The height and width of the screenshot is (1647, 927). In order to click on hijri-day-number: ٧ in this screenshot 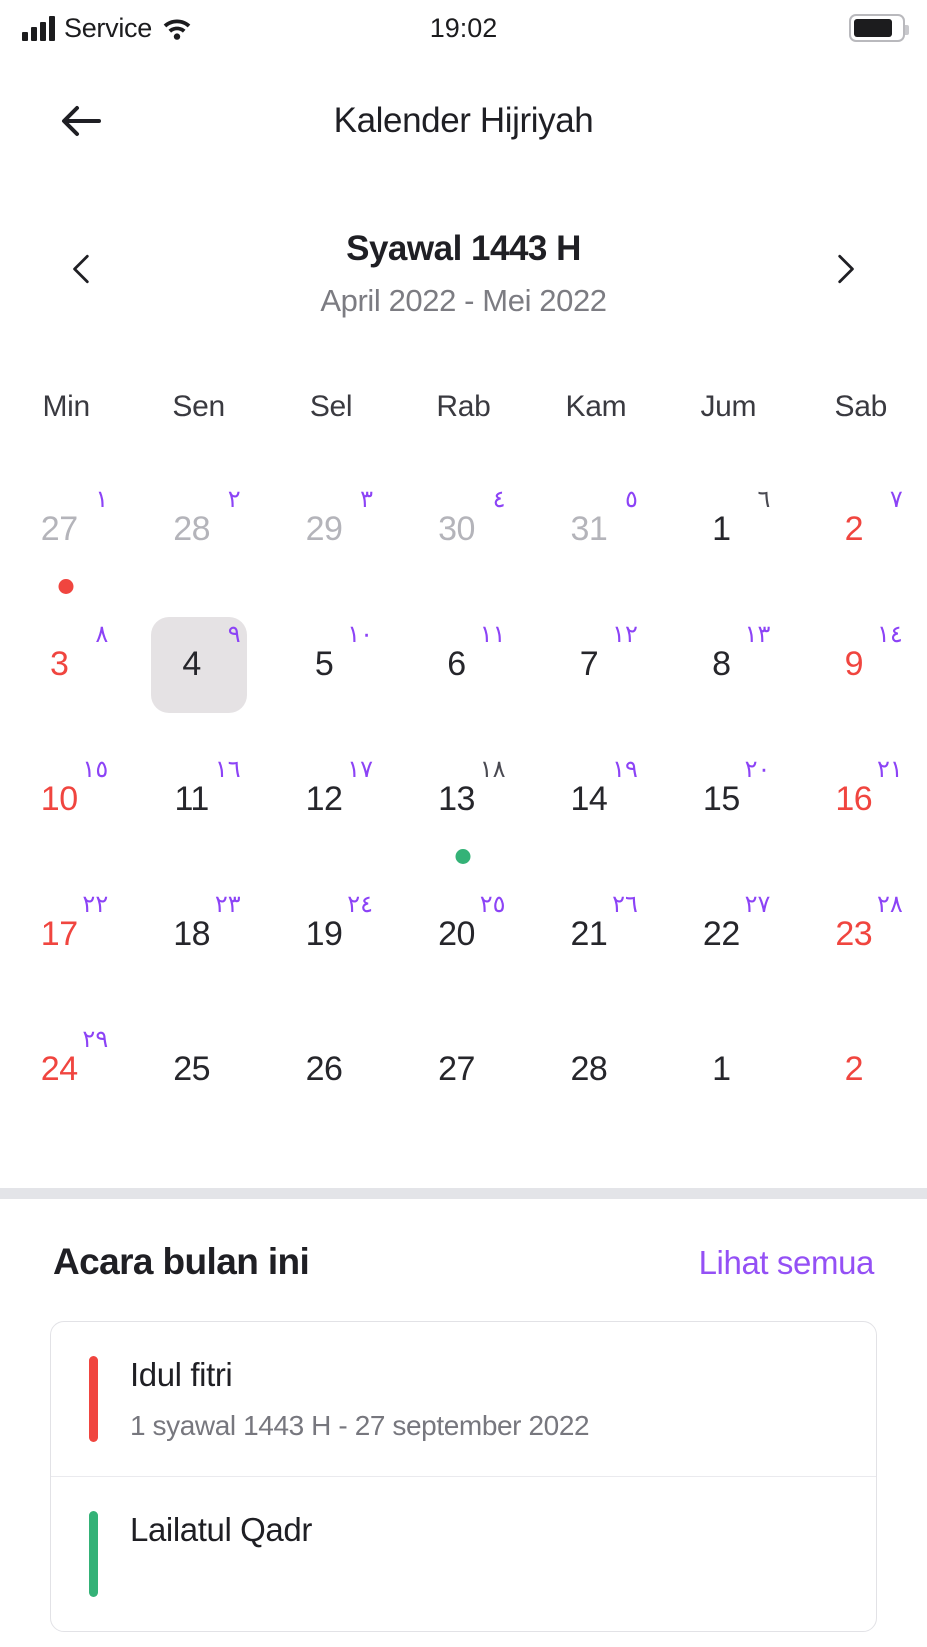, I will do `click(896, 499)`.